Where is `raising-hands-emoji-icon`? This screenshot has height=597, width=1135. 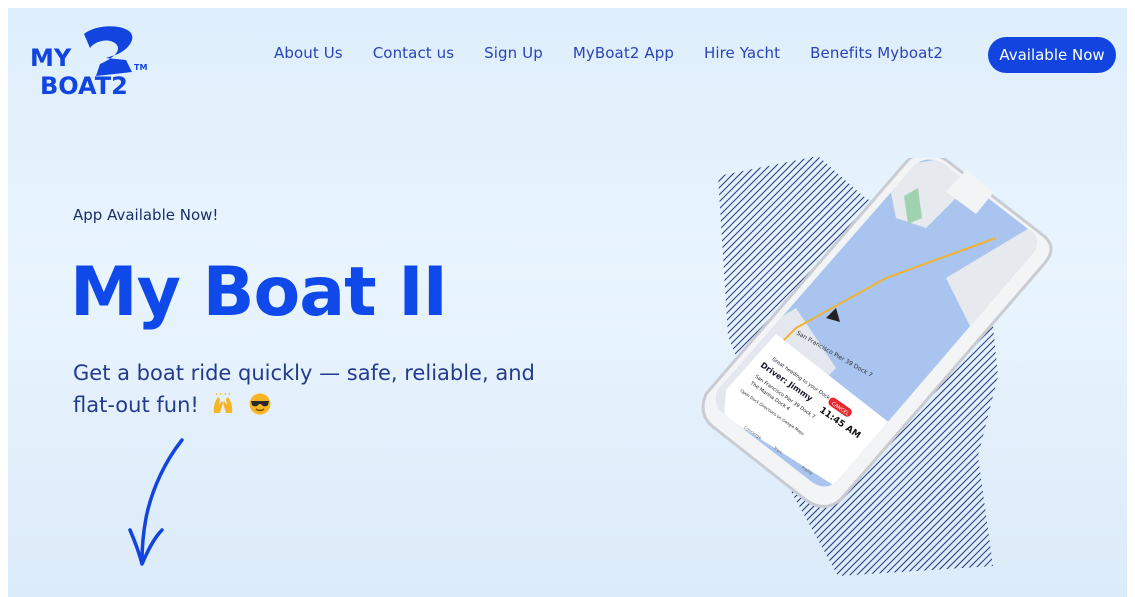
raising-hands-emoji-icon is located at coordinates (223, 403).